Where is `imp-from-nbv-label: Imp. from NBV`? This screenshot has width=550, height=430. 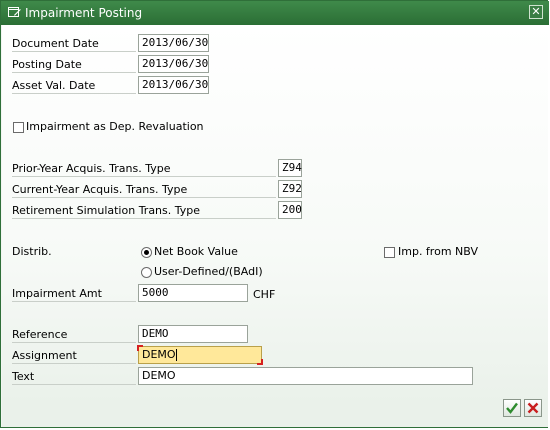
imp-from-nbv-label: Imp. from NBV is located at coordinates (438, 251).